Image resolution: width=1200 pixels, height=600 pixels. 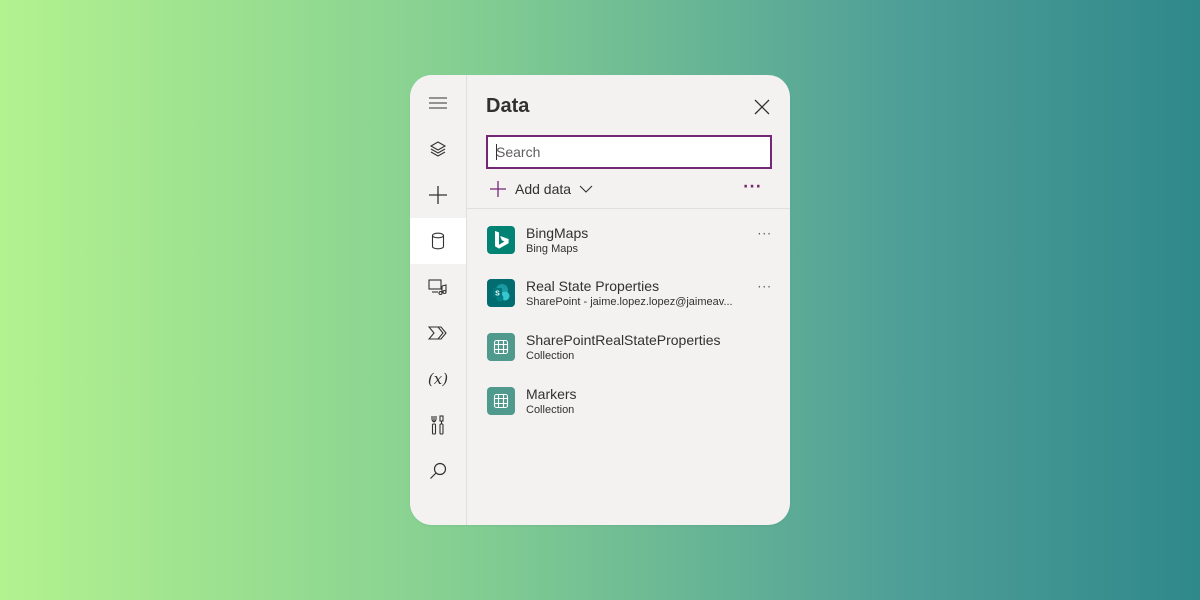 I want to click on media-icon, so click(x=438, y=287).